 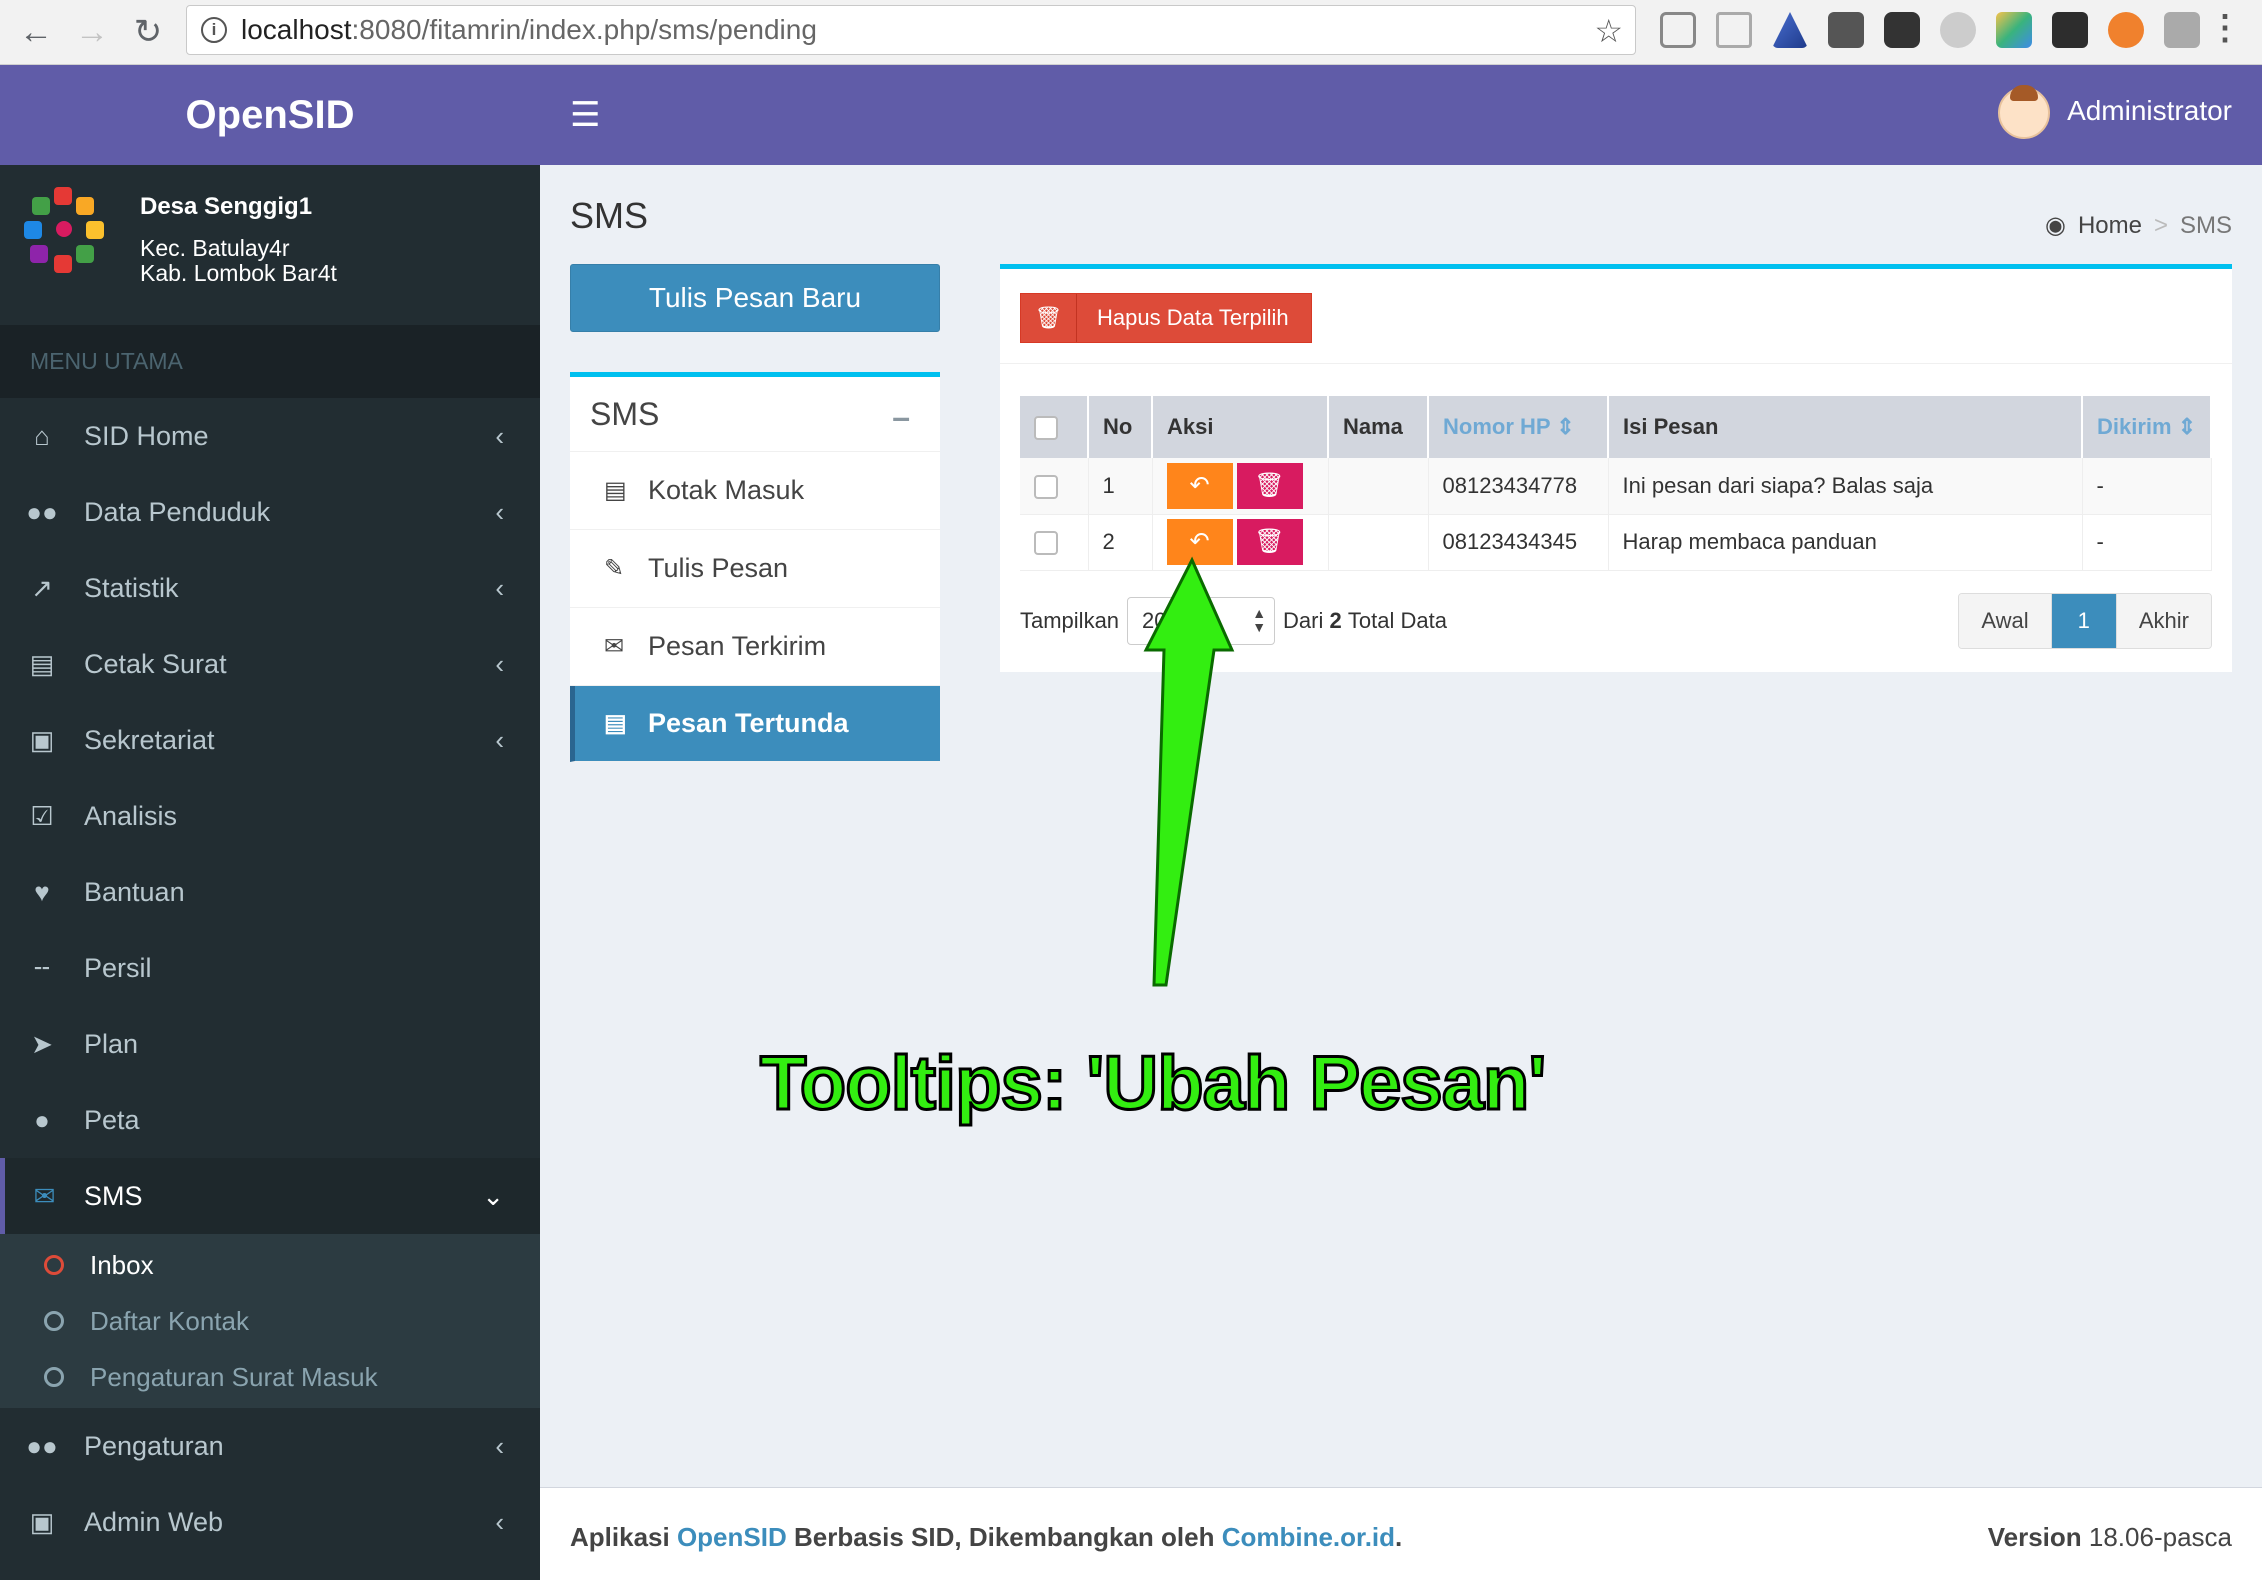 I want to click on annotation-arrow, so click(x=1189, y=771).